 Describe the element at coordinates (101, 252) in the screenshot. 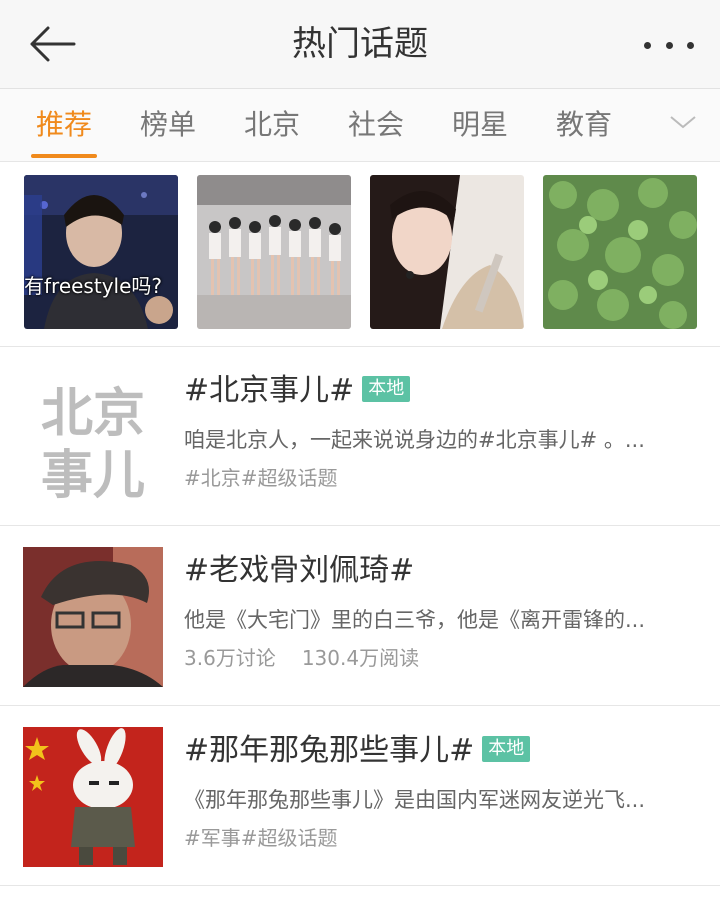

I see `thumbnail-freestyle: 有freestyle吗?` at that location.